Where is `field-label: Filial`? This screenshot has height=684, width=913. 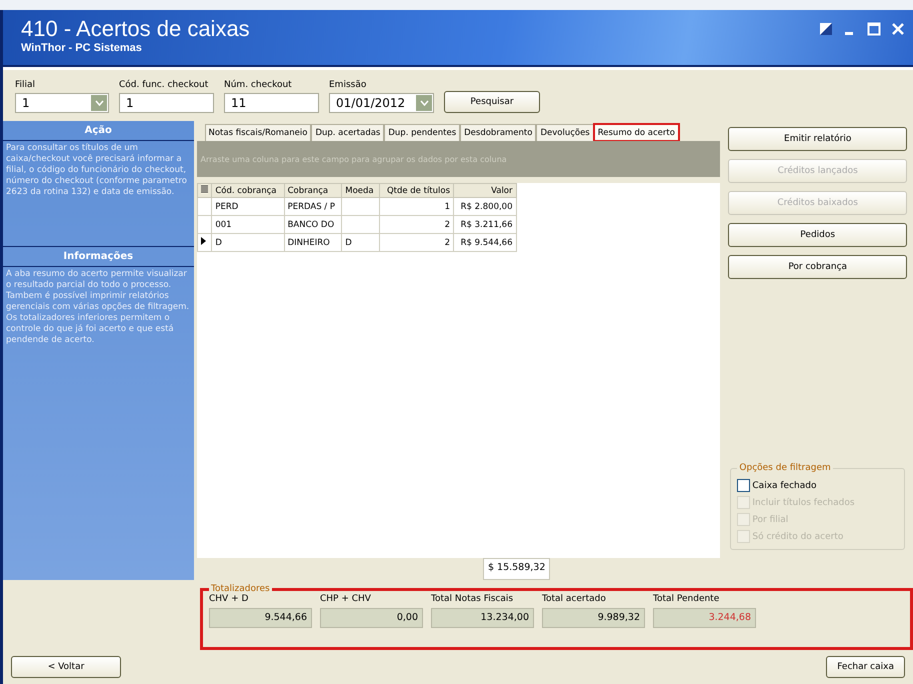
field-label: Filial is located at coordinates (25, 85).